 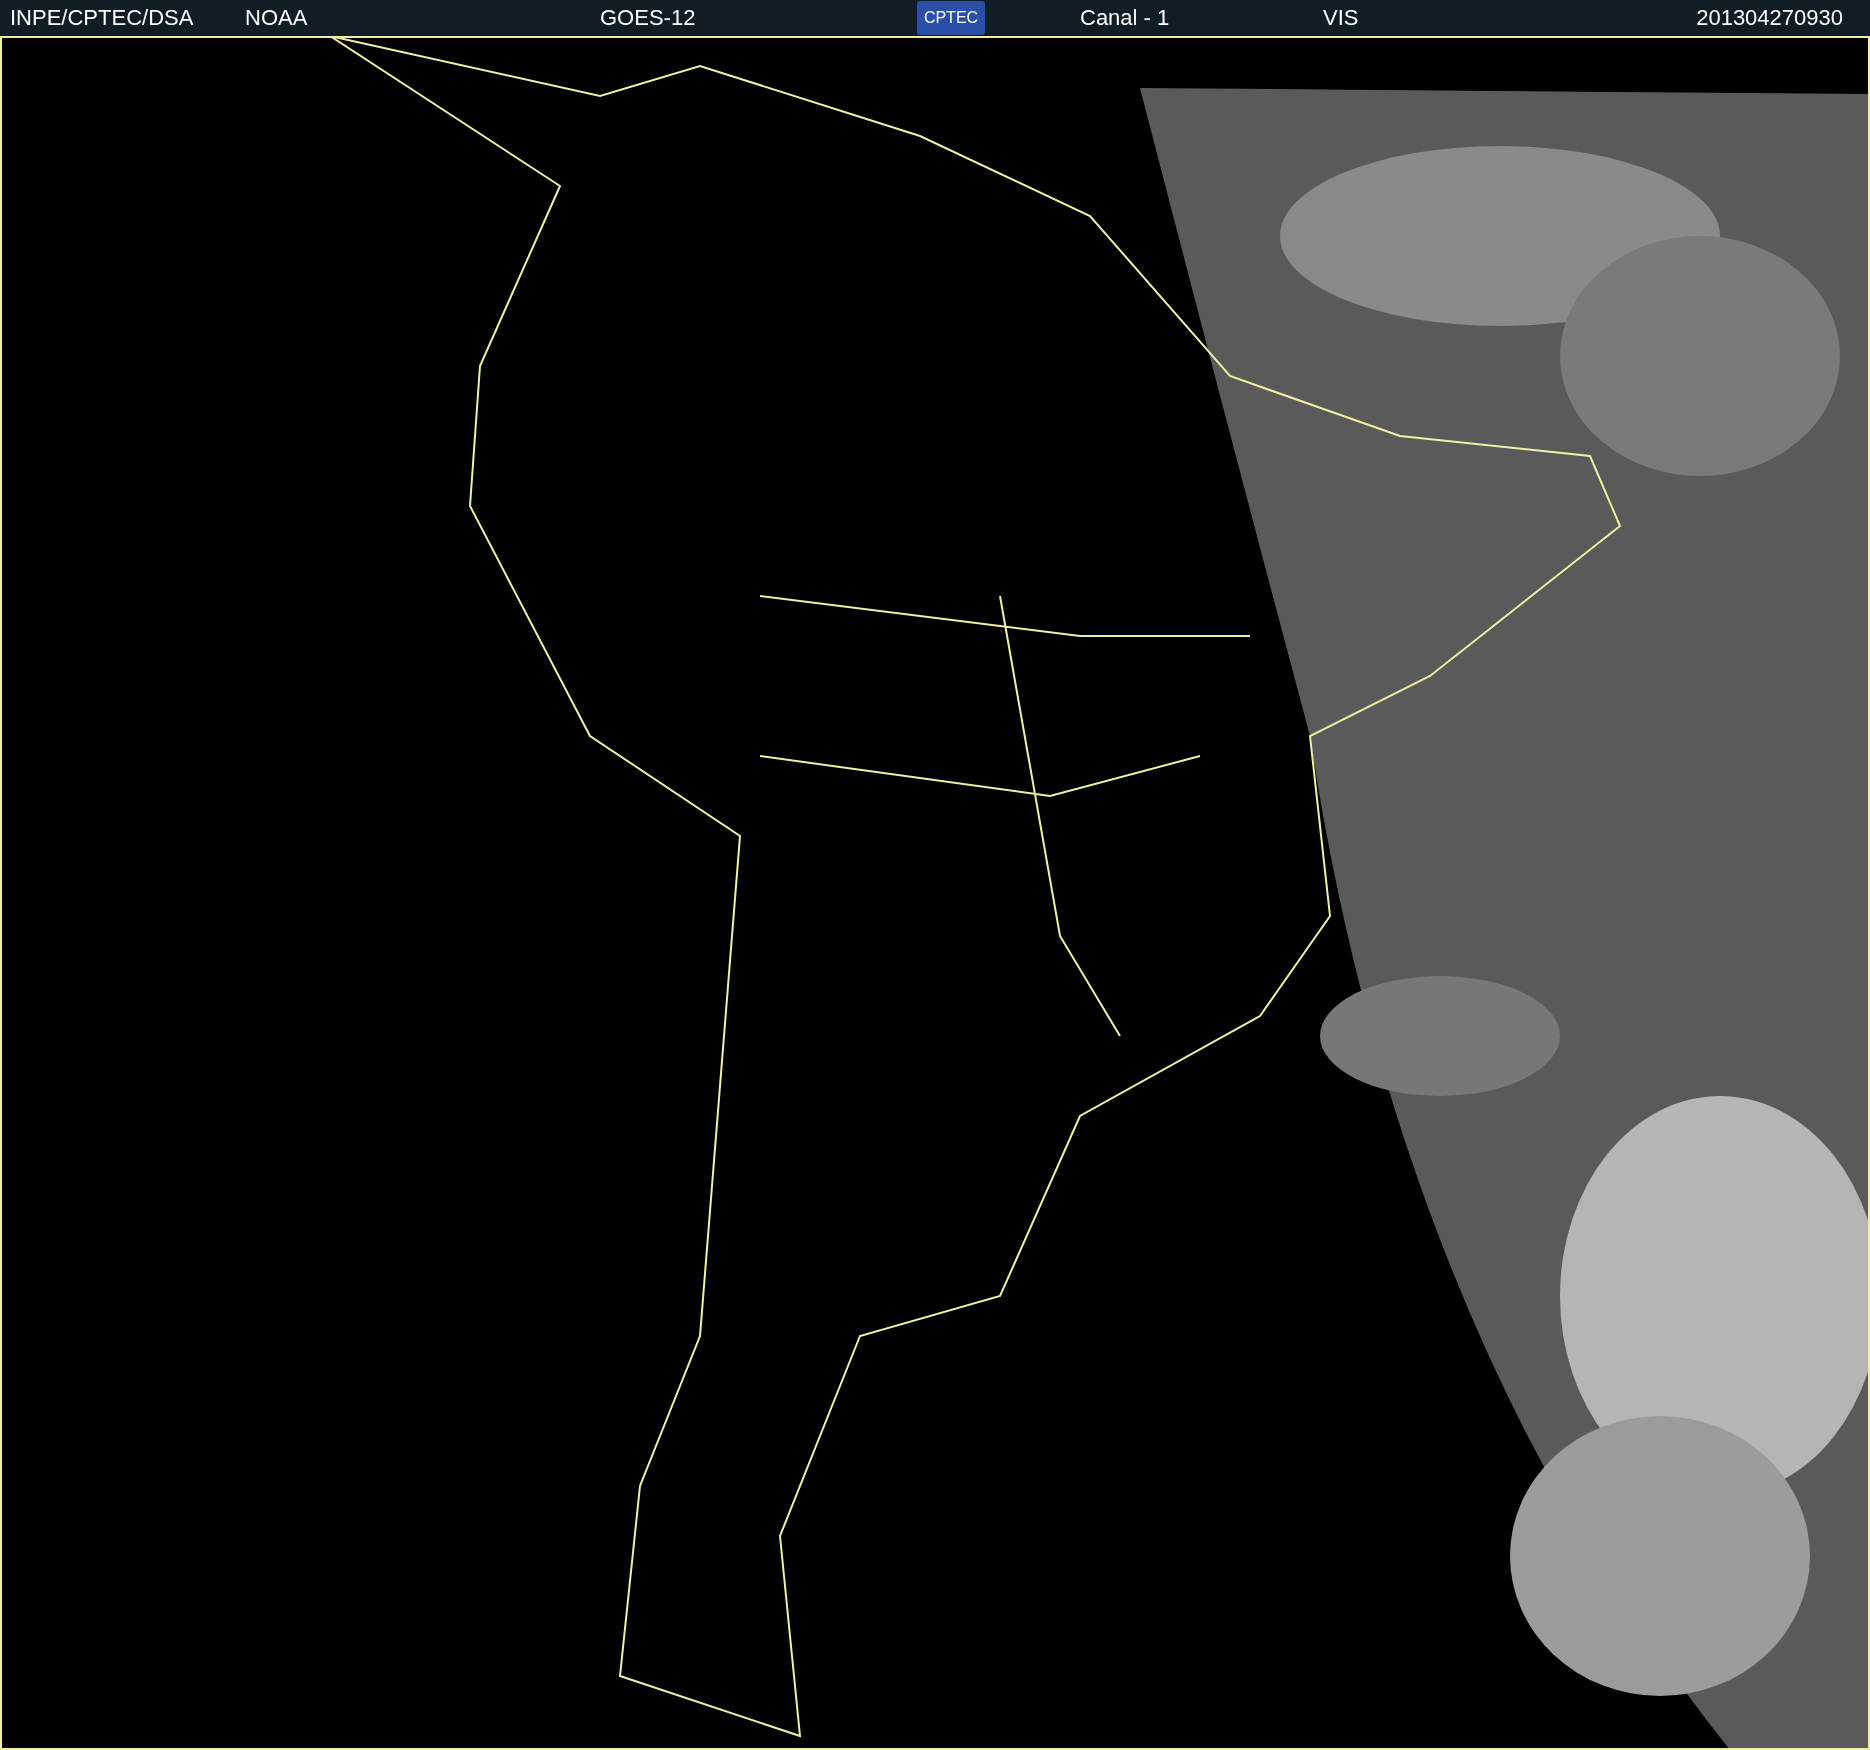 What do you see at coordinates (1125, 18) in the screenshot?
I see `channel-label: Canal - 1` at bounding box center [1125, 18].